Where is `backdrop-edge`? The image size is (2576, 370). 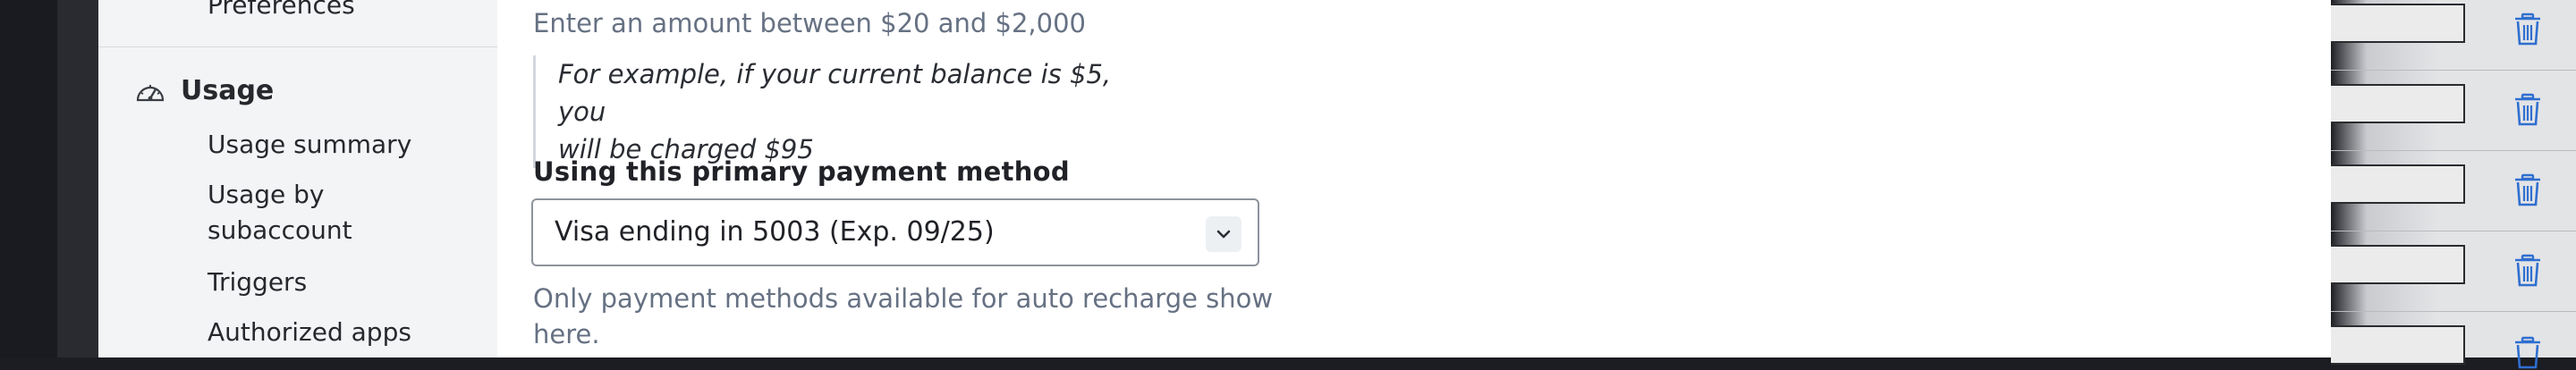 backdrop-edge is located at coordinates (77, 178).